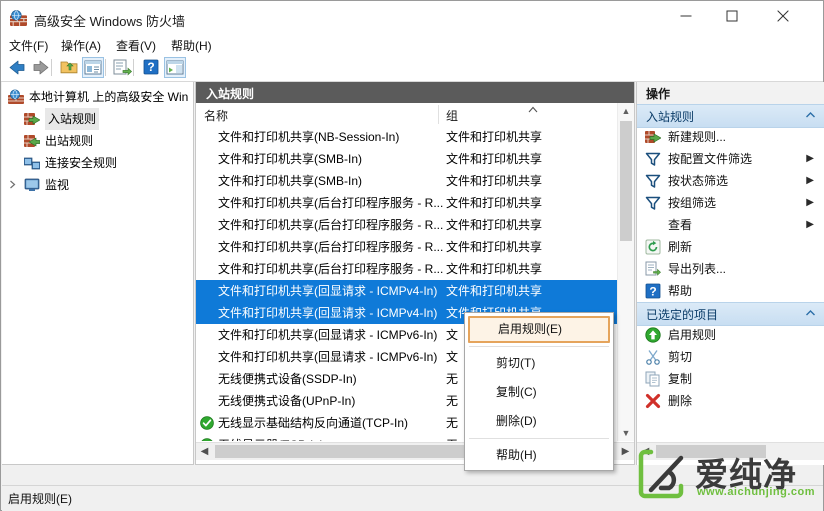 The width and height of the screenshot is (824, 511). Describe the element at coordinates (40, 499) in the screenshot. I see `status-bar-text: 启用规则(E)` at that location.